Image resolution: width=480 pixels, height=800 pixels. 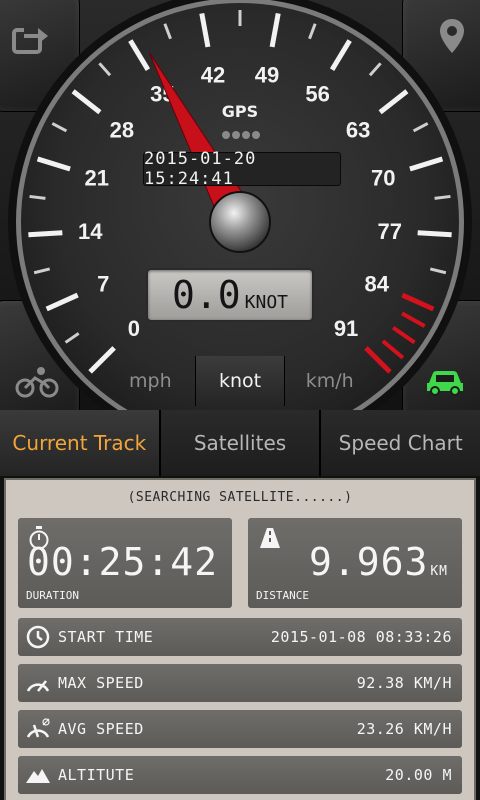 I want to click on gauge-tick-label: 56, so click(x=317, y=94).